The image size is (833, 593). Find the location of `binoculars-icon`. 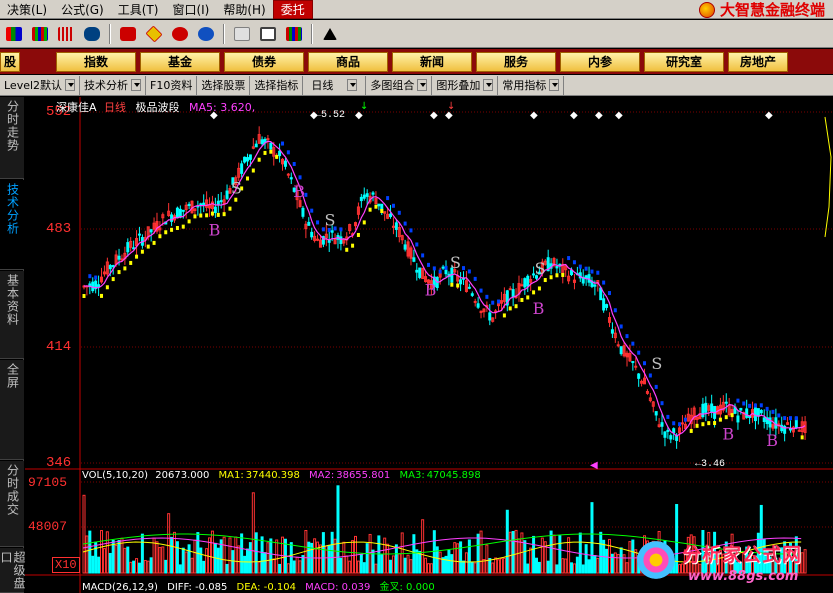

binoculars-icon is located at coordinates (92, 33).